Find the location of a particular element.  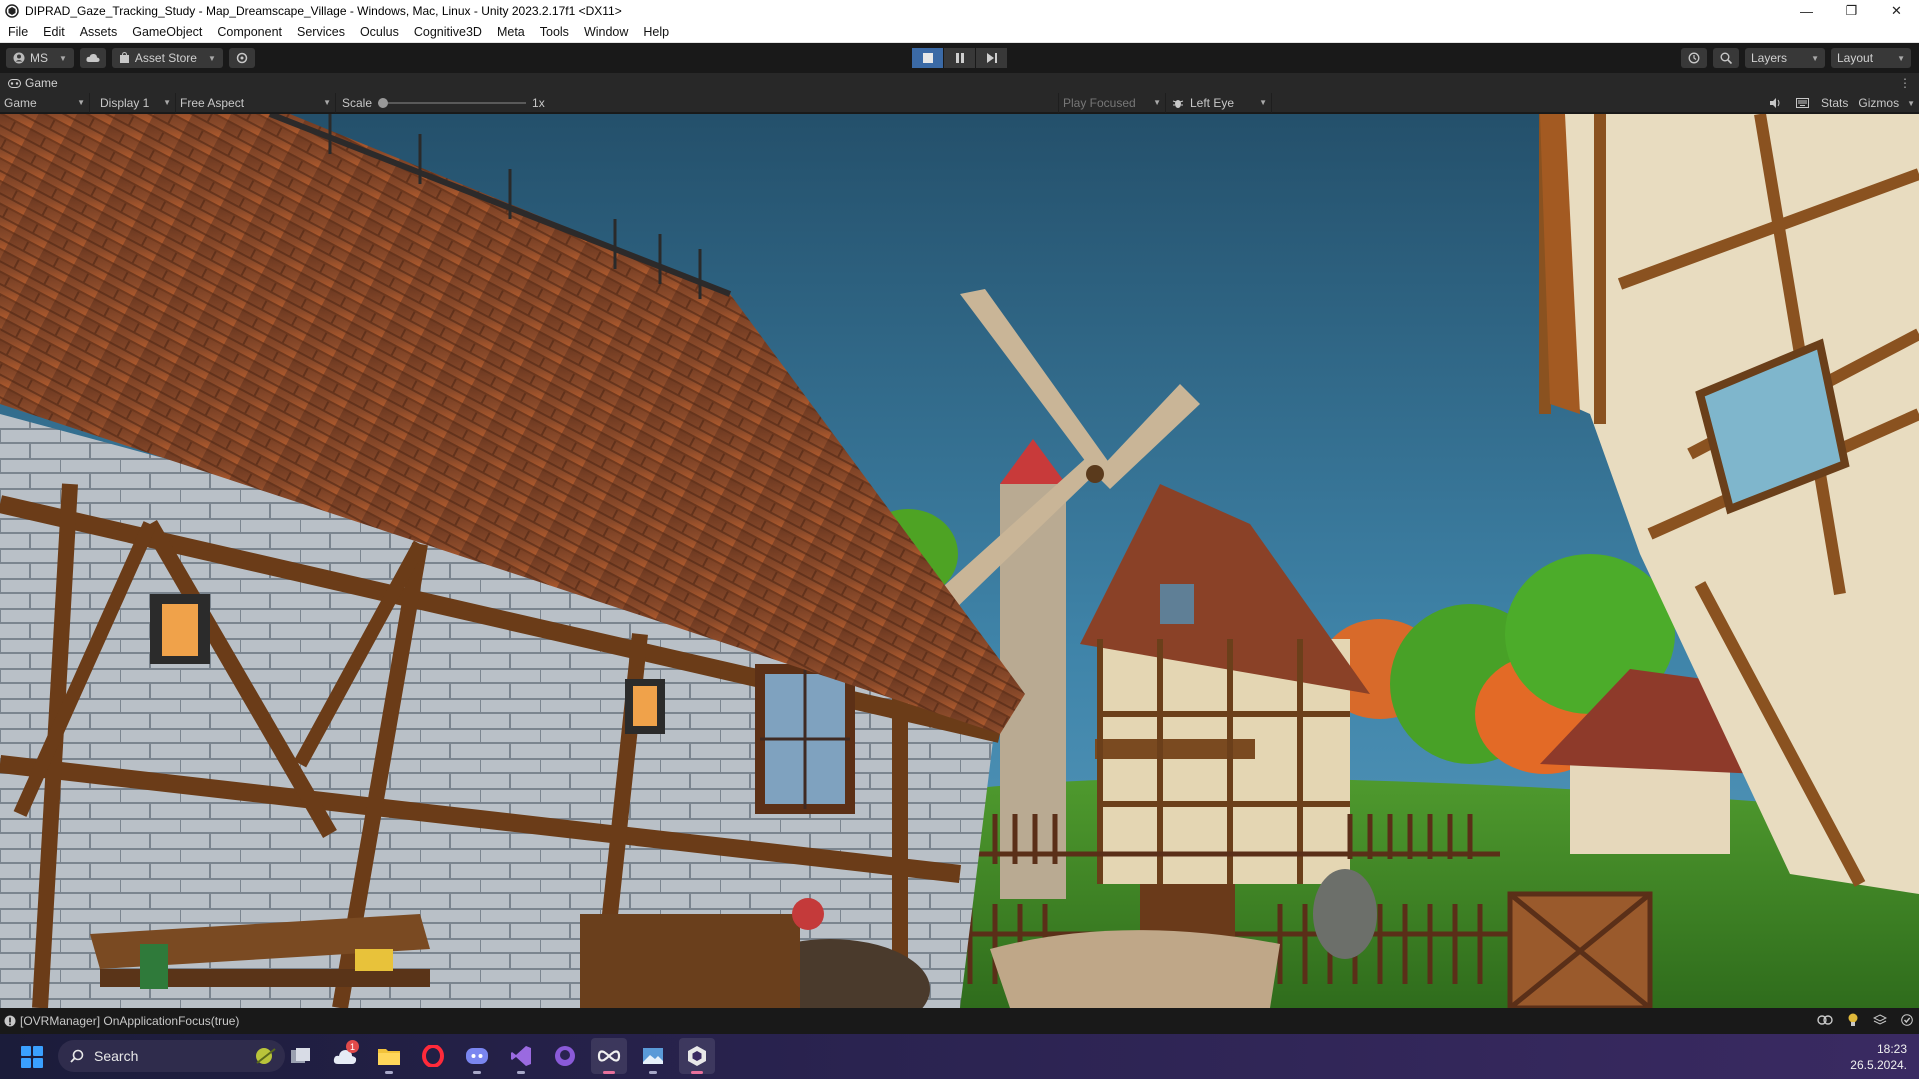

audio-mute-button is located at coordinates (1776, 103).